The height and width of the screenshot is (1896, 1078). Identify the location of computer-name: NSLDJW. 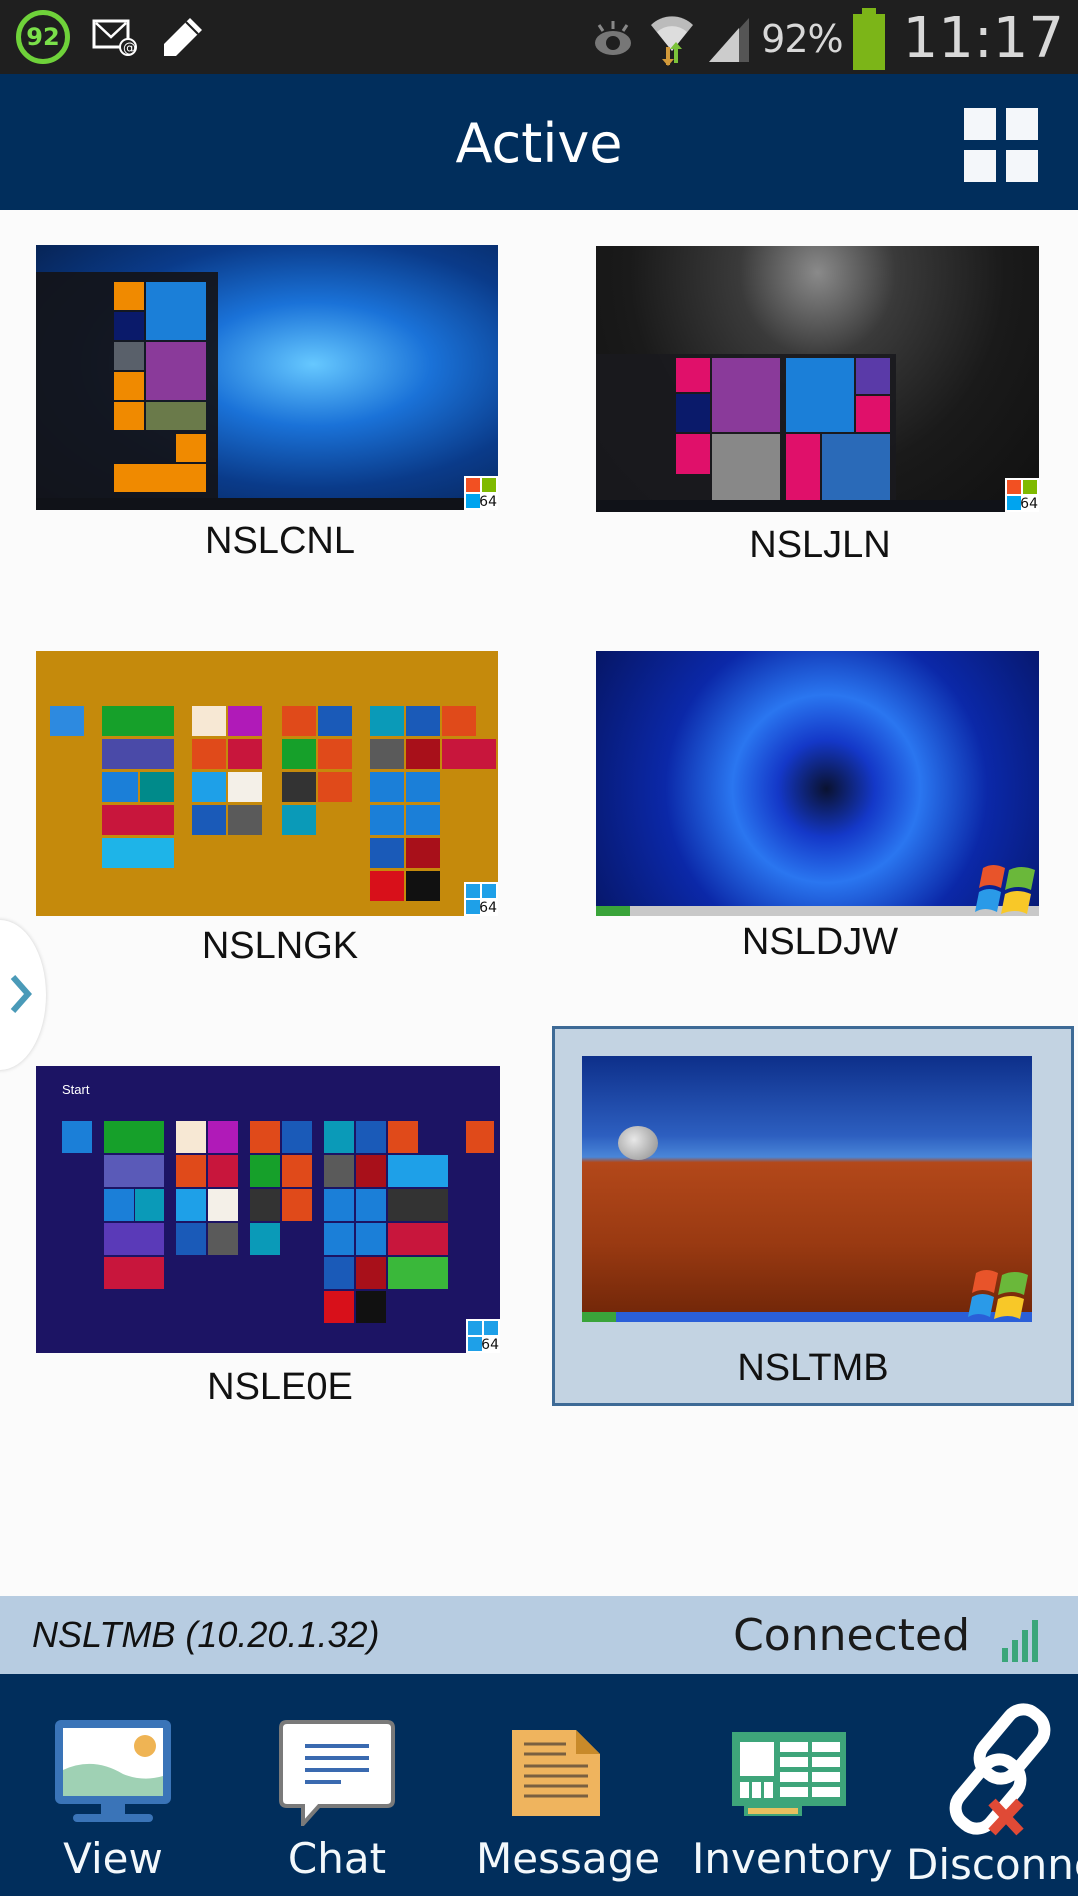
(820, 942).